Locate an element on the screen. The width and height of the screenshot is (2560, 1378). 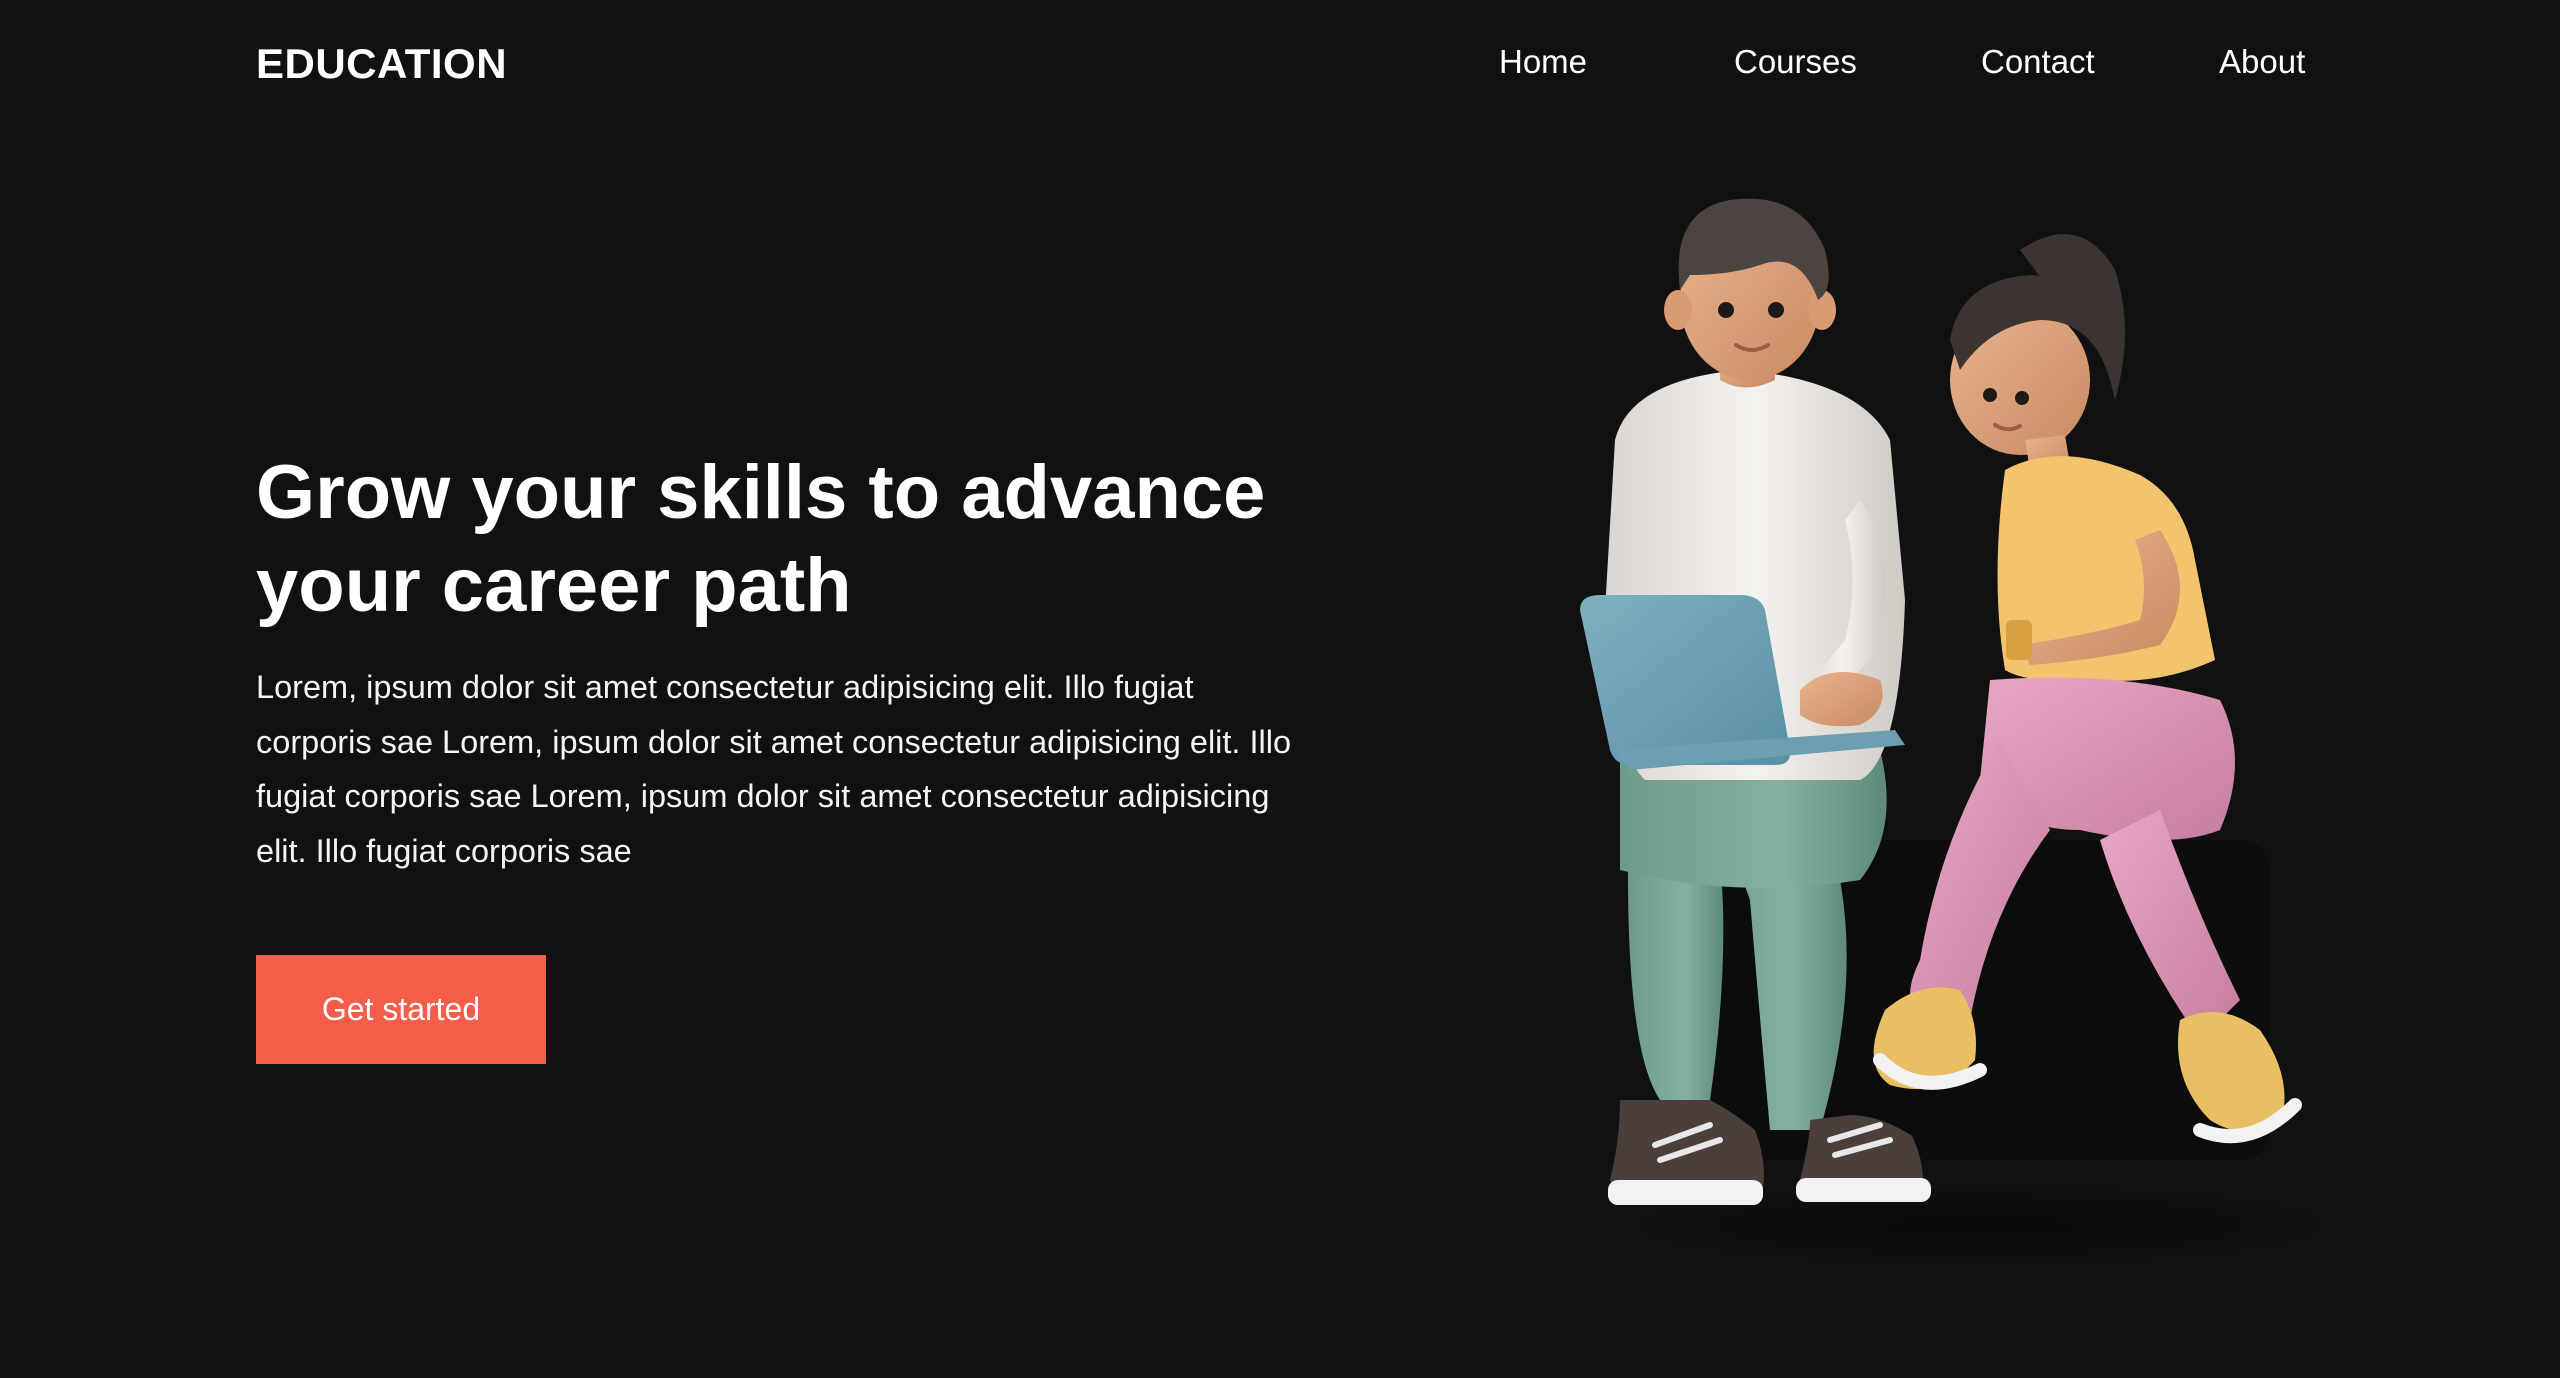
nav-link-home: Home is located at coordinates (1543, 62).